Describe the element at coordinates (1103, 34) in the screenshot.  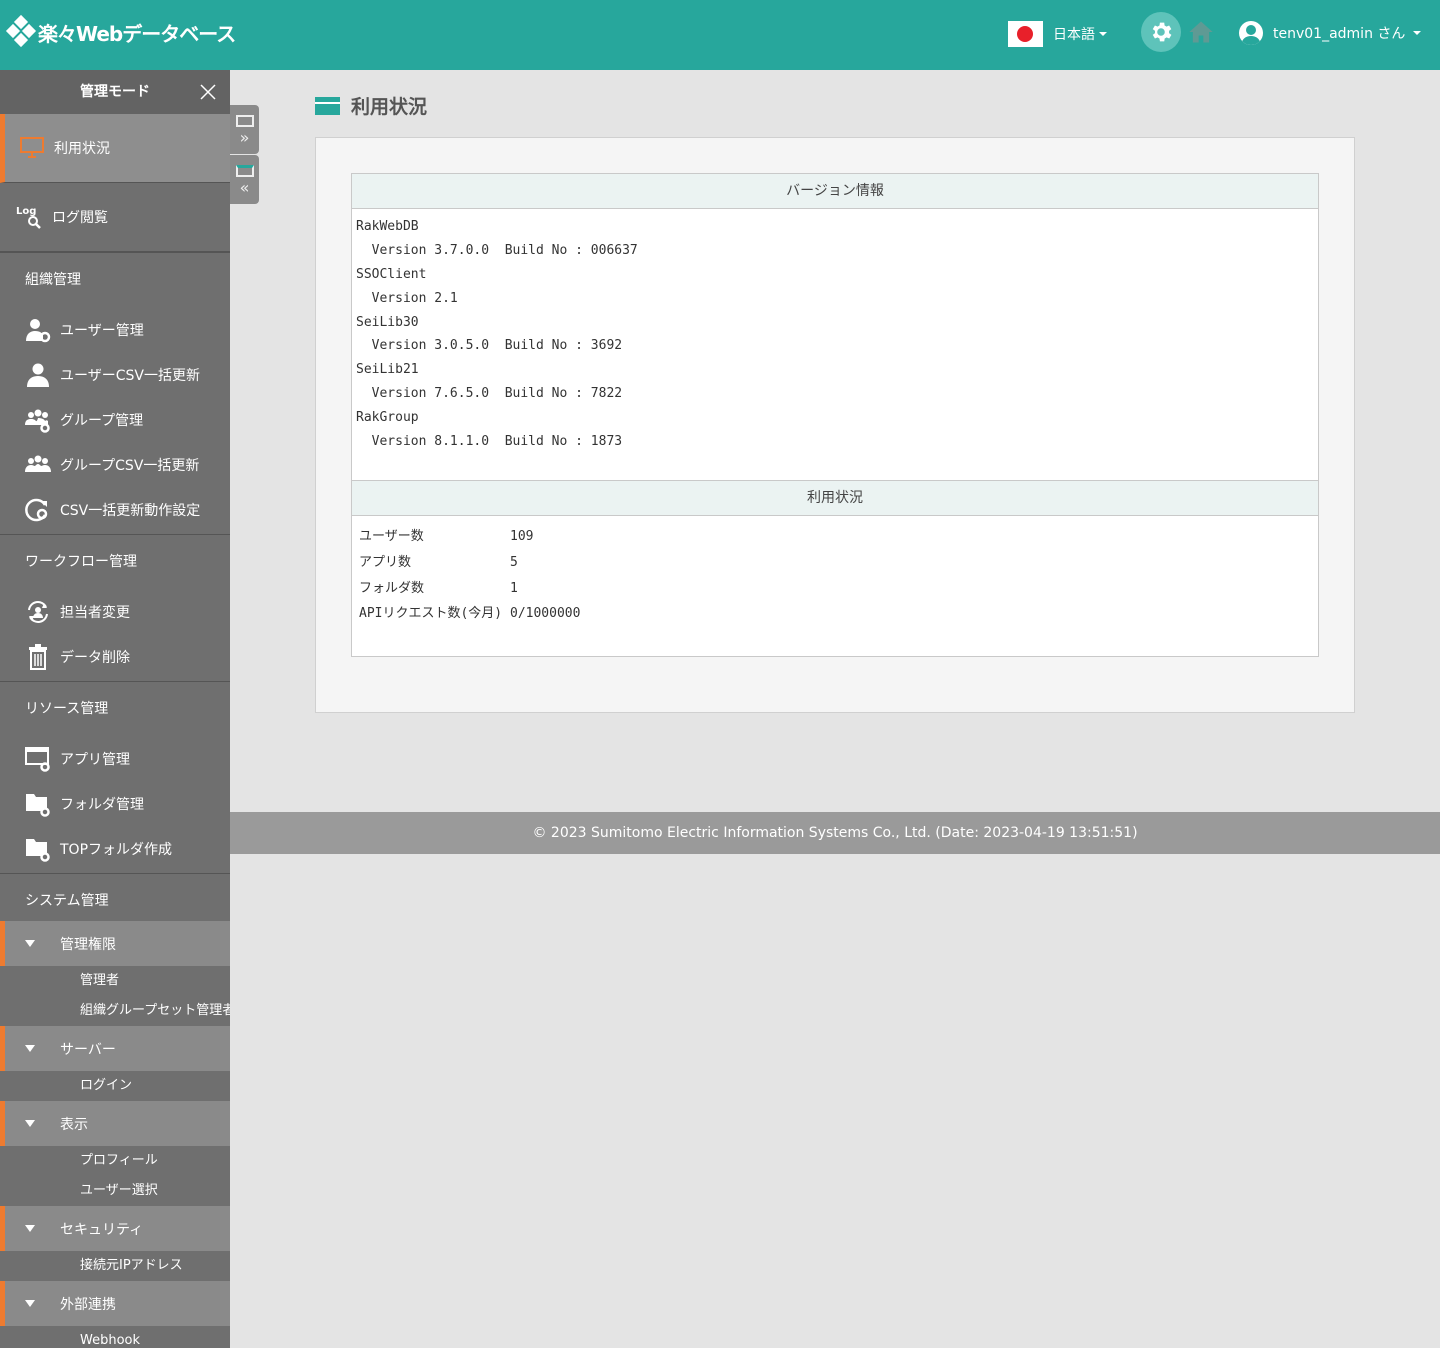
I see `caret-down-icon` at that location.